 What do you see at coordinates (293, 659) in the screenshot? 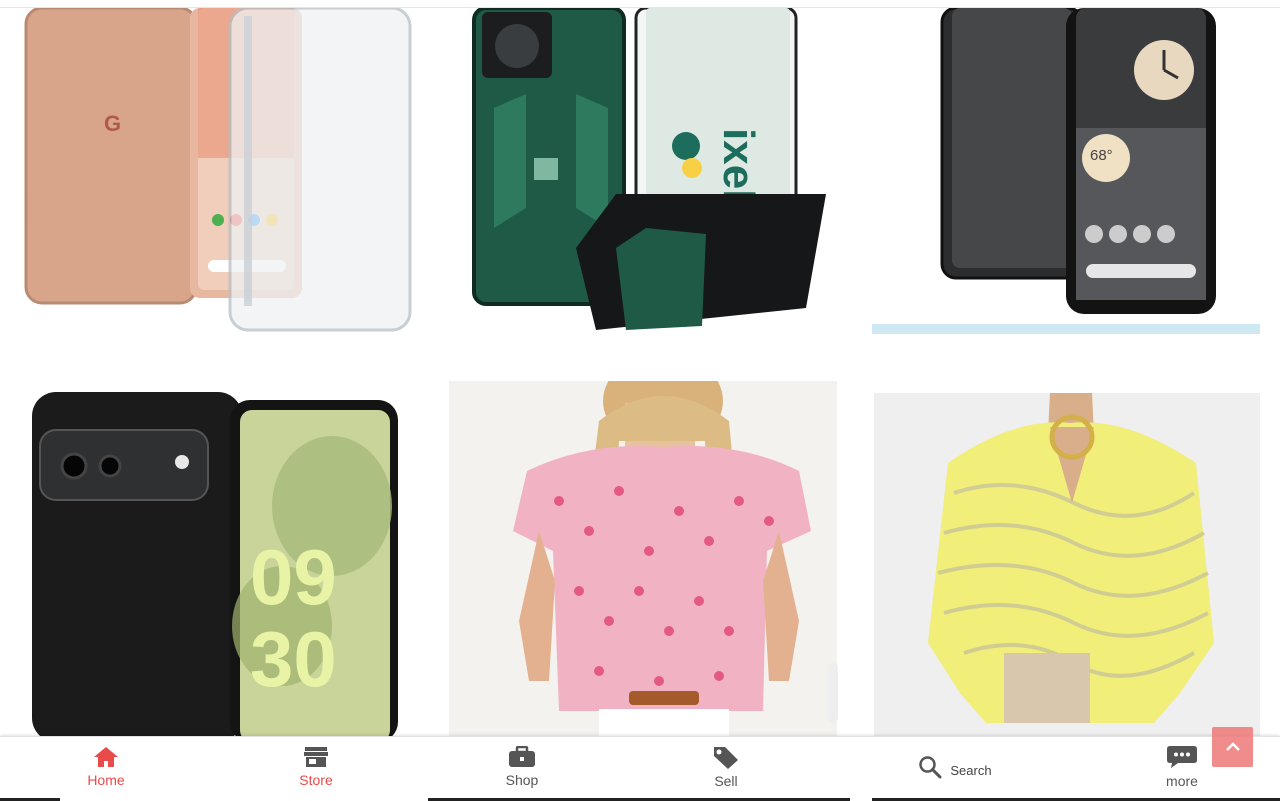
I see `svg-text: 30` at bounding box center [293, 659].